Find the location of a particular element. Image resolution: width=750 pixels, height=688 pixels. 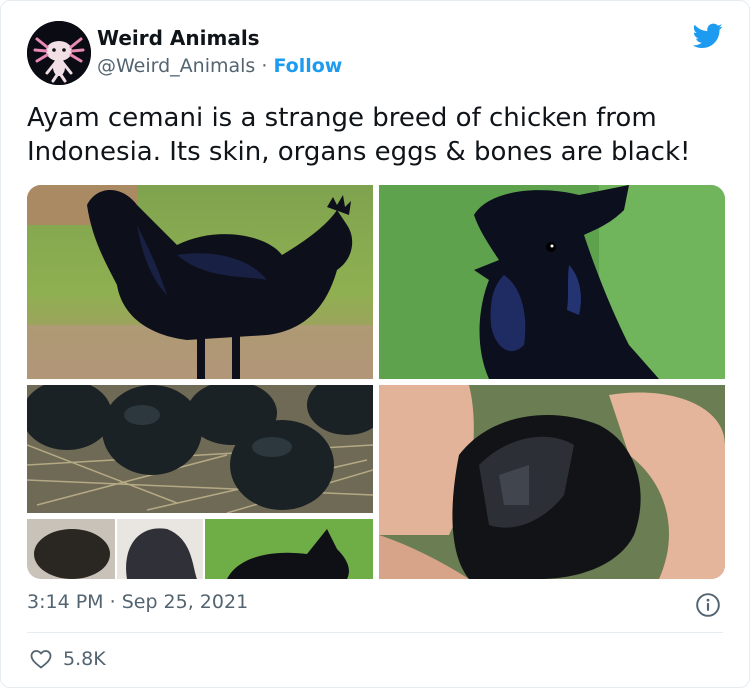

black-eggs-nest-image is located at coordinates (200, 449).